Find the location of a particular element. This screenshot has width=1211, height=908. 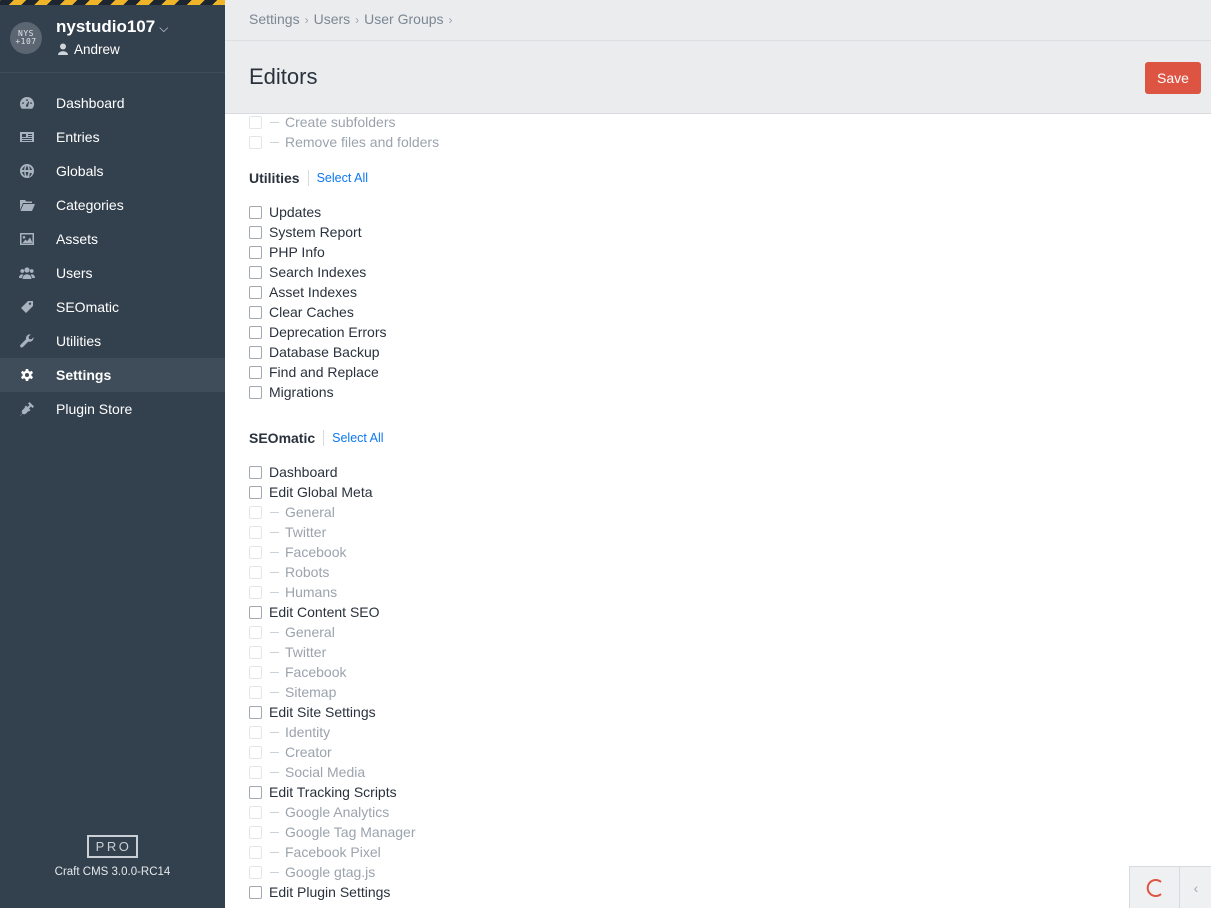

permission-system-report: System Report is located at coordinates (305, 232).